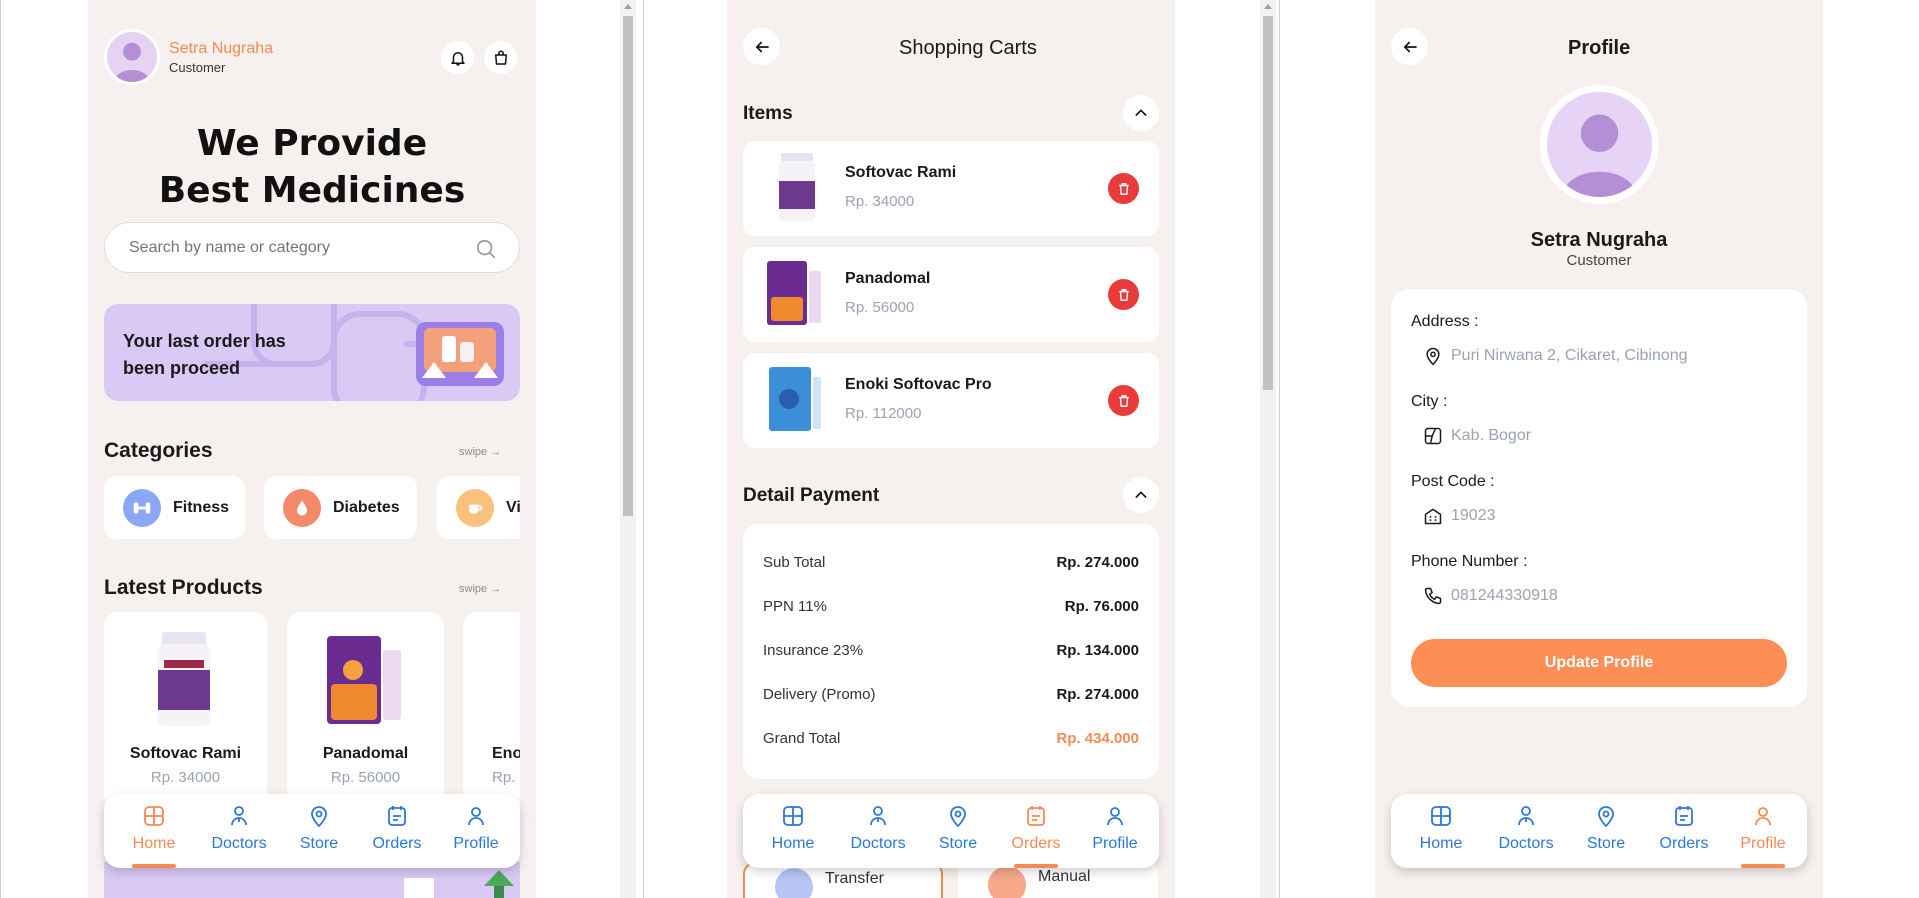 The image size is (1919, 898). What do you see at coordinates (1599, 260) in the screenshot?
I see `profile-role: Customer` at bounding box center [1599, 260].